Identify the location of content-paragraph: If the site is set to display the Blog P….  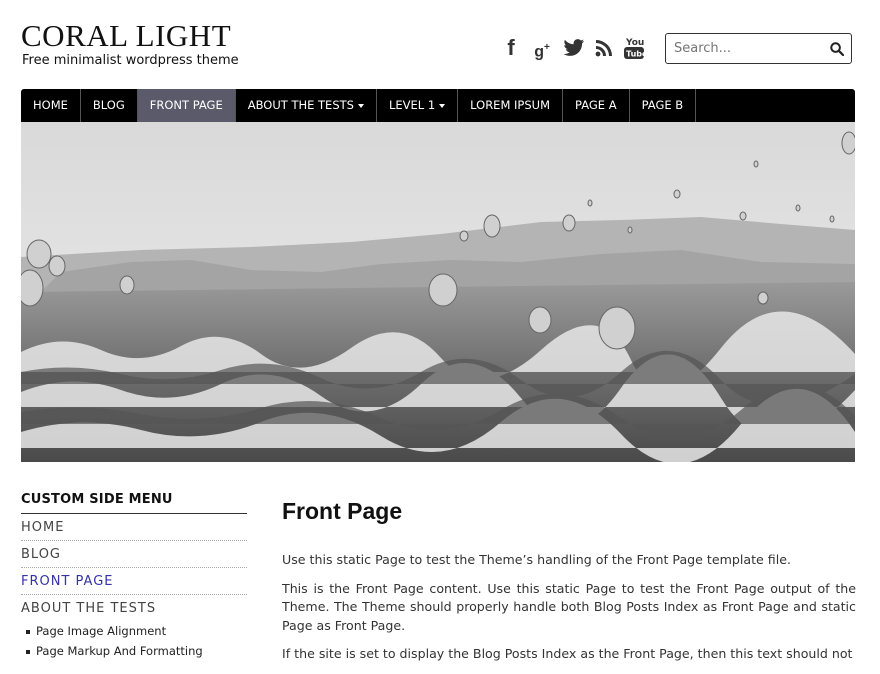
(567, 653).